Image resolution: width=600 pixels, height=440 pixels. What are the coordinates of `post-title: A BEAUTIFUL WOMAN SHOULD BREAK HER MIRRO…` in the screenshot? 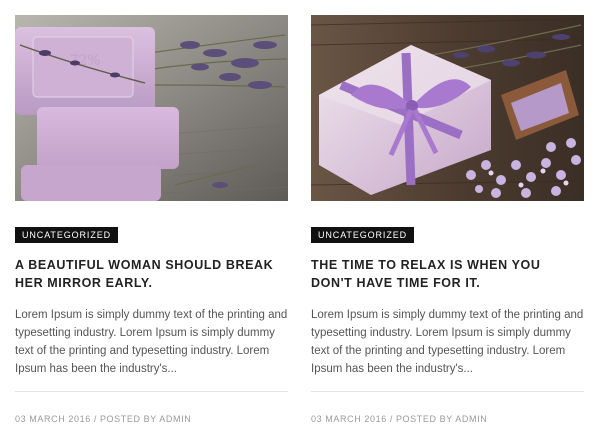 It's located at (151, 274).